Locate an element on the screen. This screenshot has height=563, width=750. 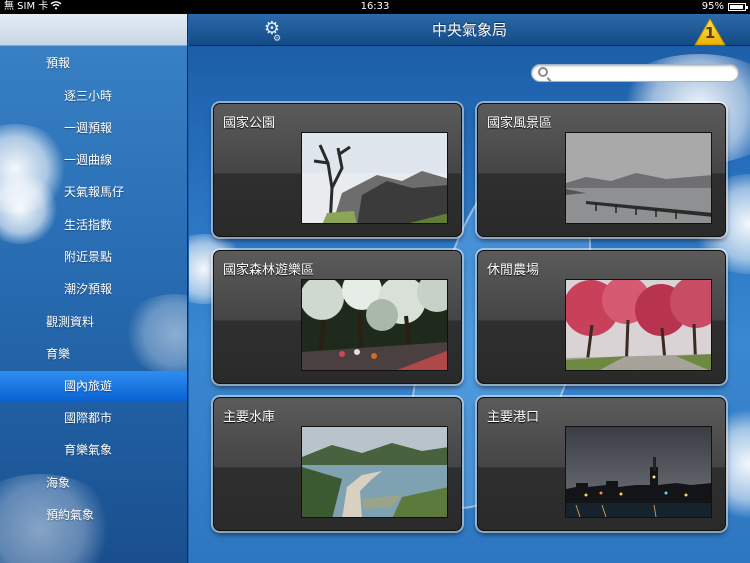
warning-alert-button: 1 is located at coordinates (710, 32).